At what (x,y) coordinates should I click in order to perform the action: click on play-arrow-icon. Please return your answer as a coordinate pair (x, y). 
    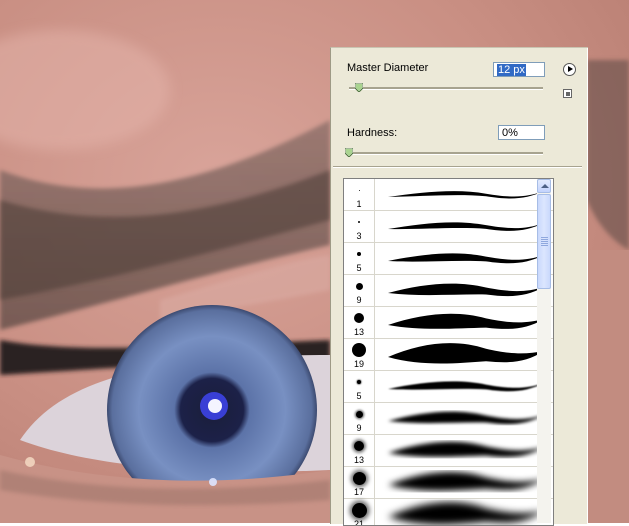
    Looking at the image, I should click on (569, 69).